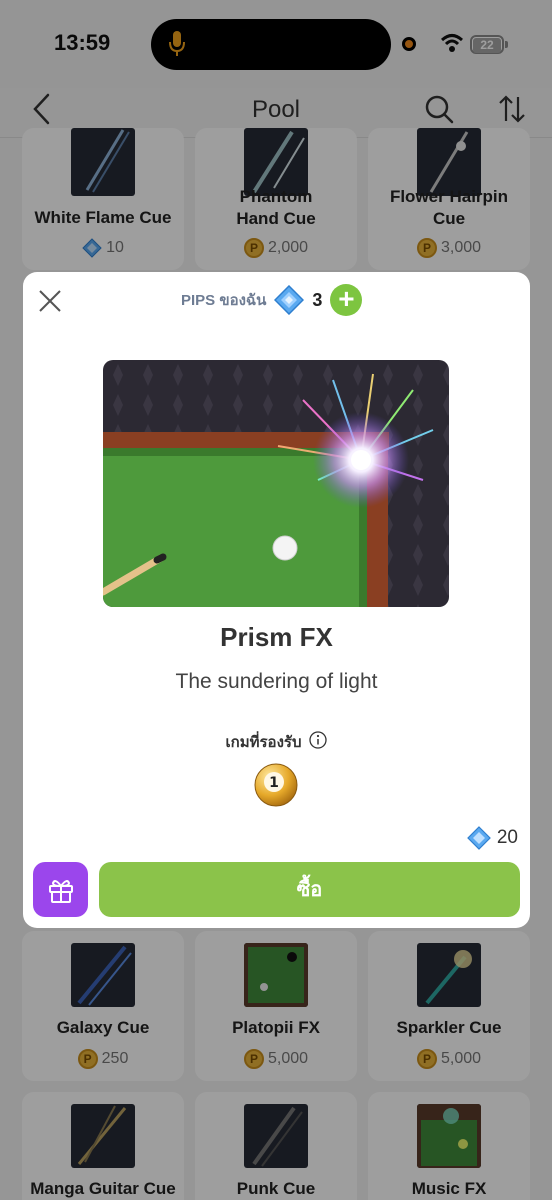 Image resolution: width=552 pixels, height=1200 pixels. Describe the element at coordinates (50, 303) in the screenshot. I see `close-icon` at that location.